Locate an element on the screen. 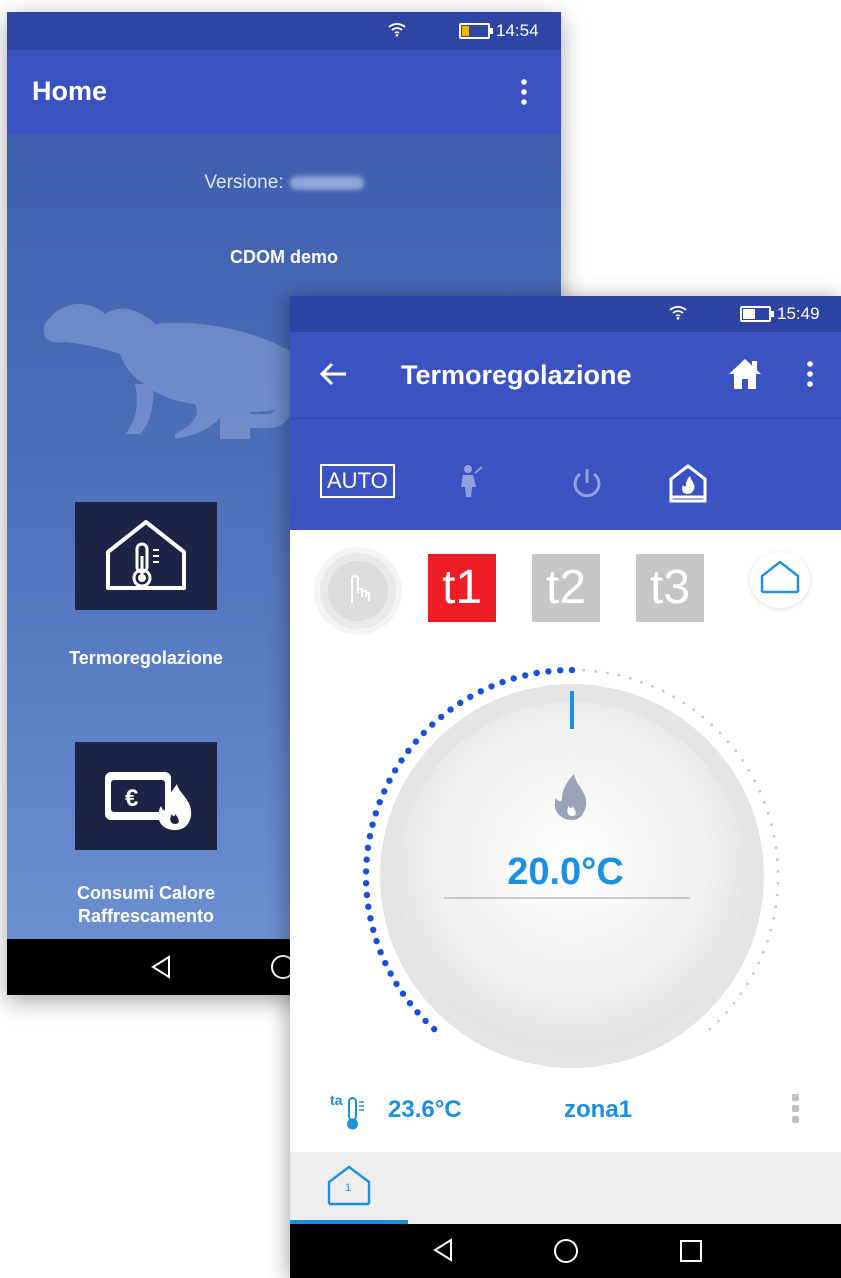 This screenshot has height=1278, width=841. home-icon is located at coordinates (745, 376).